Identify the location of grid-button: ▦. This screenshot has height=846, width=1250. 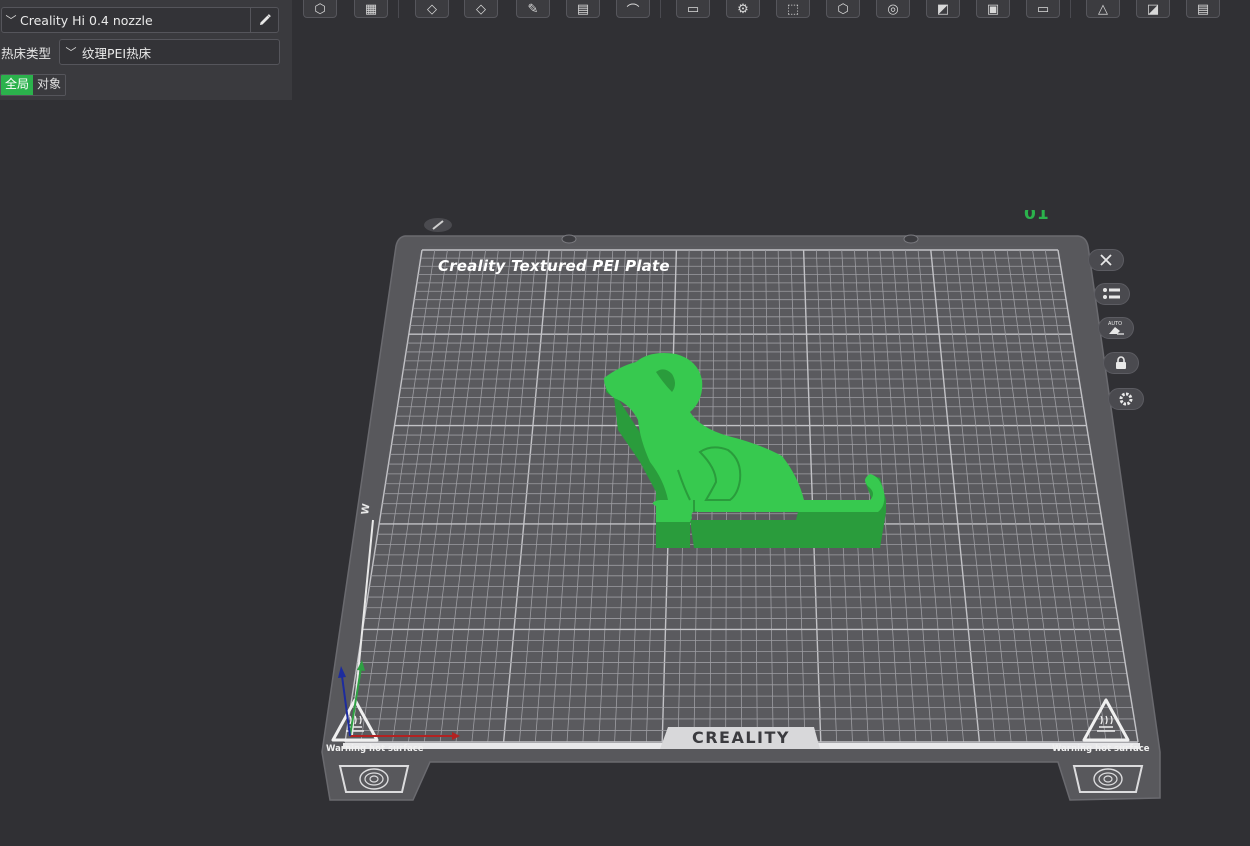
(371, 9).